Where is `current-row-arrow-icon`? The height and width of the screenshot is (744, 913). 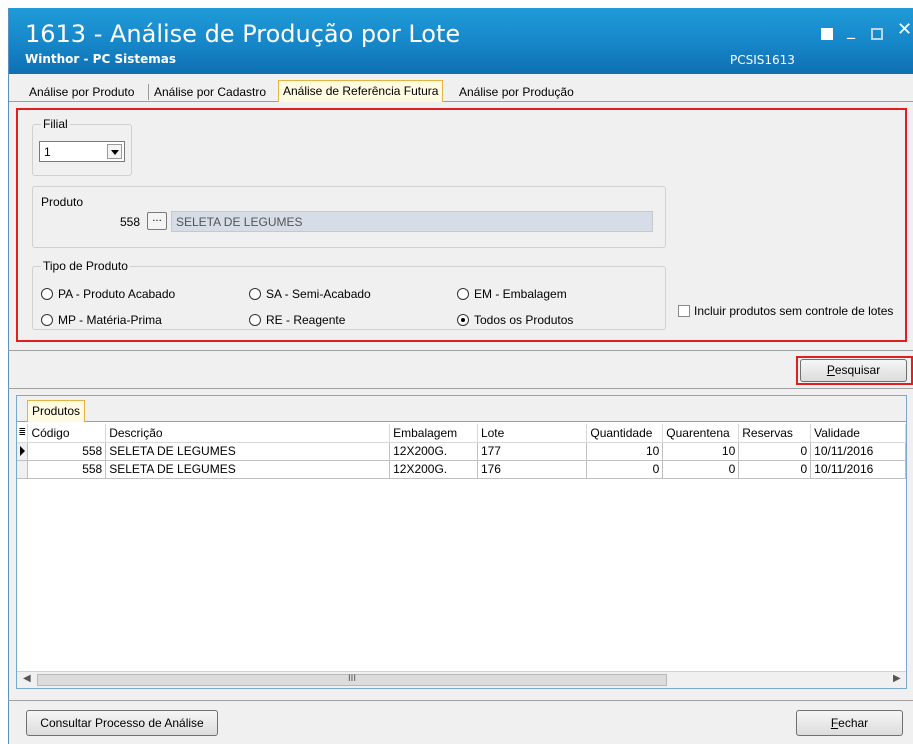 current-row-arrow-icon is located at coordinates (22, 451).